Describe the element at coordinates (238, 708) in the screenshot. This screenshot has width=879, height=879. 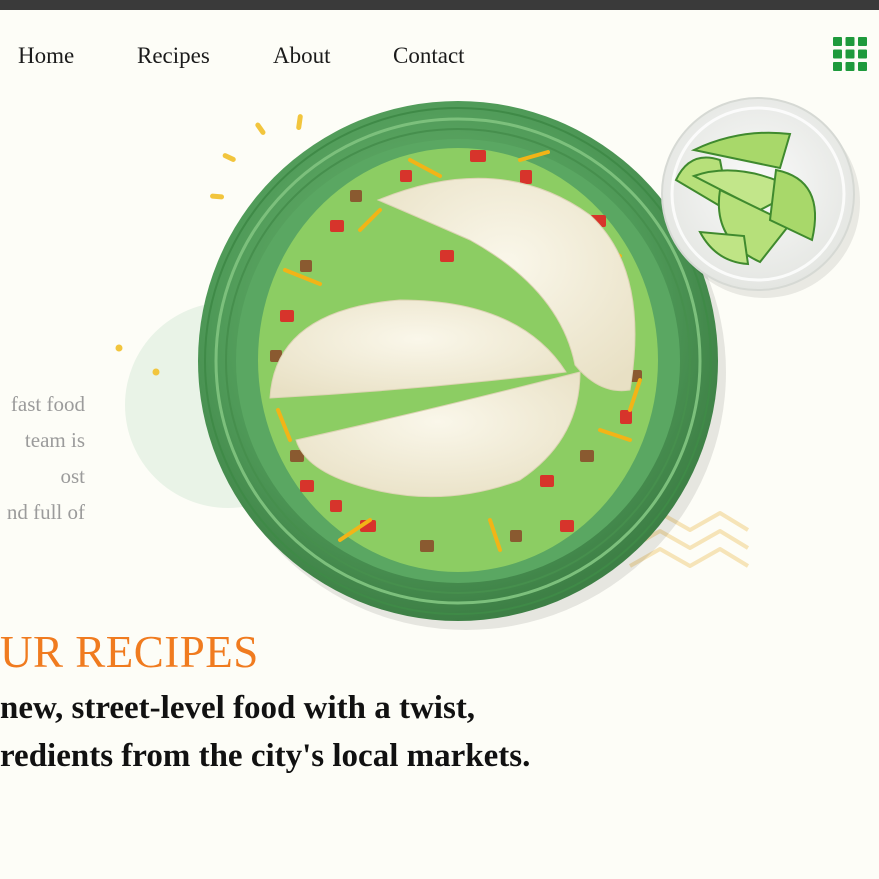
I see `subtitle-line: new, street-level food with a twist,` at that location.